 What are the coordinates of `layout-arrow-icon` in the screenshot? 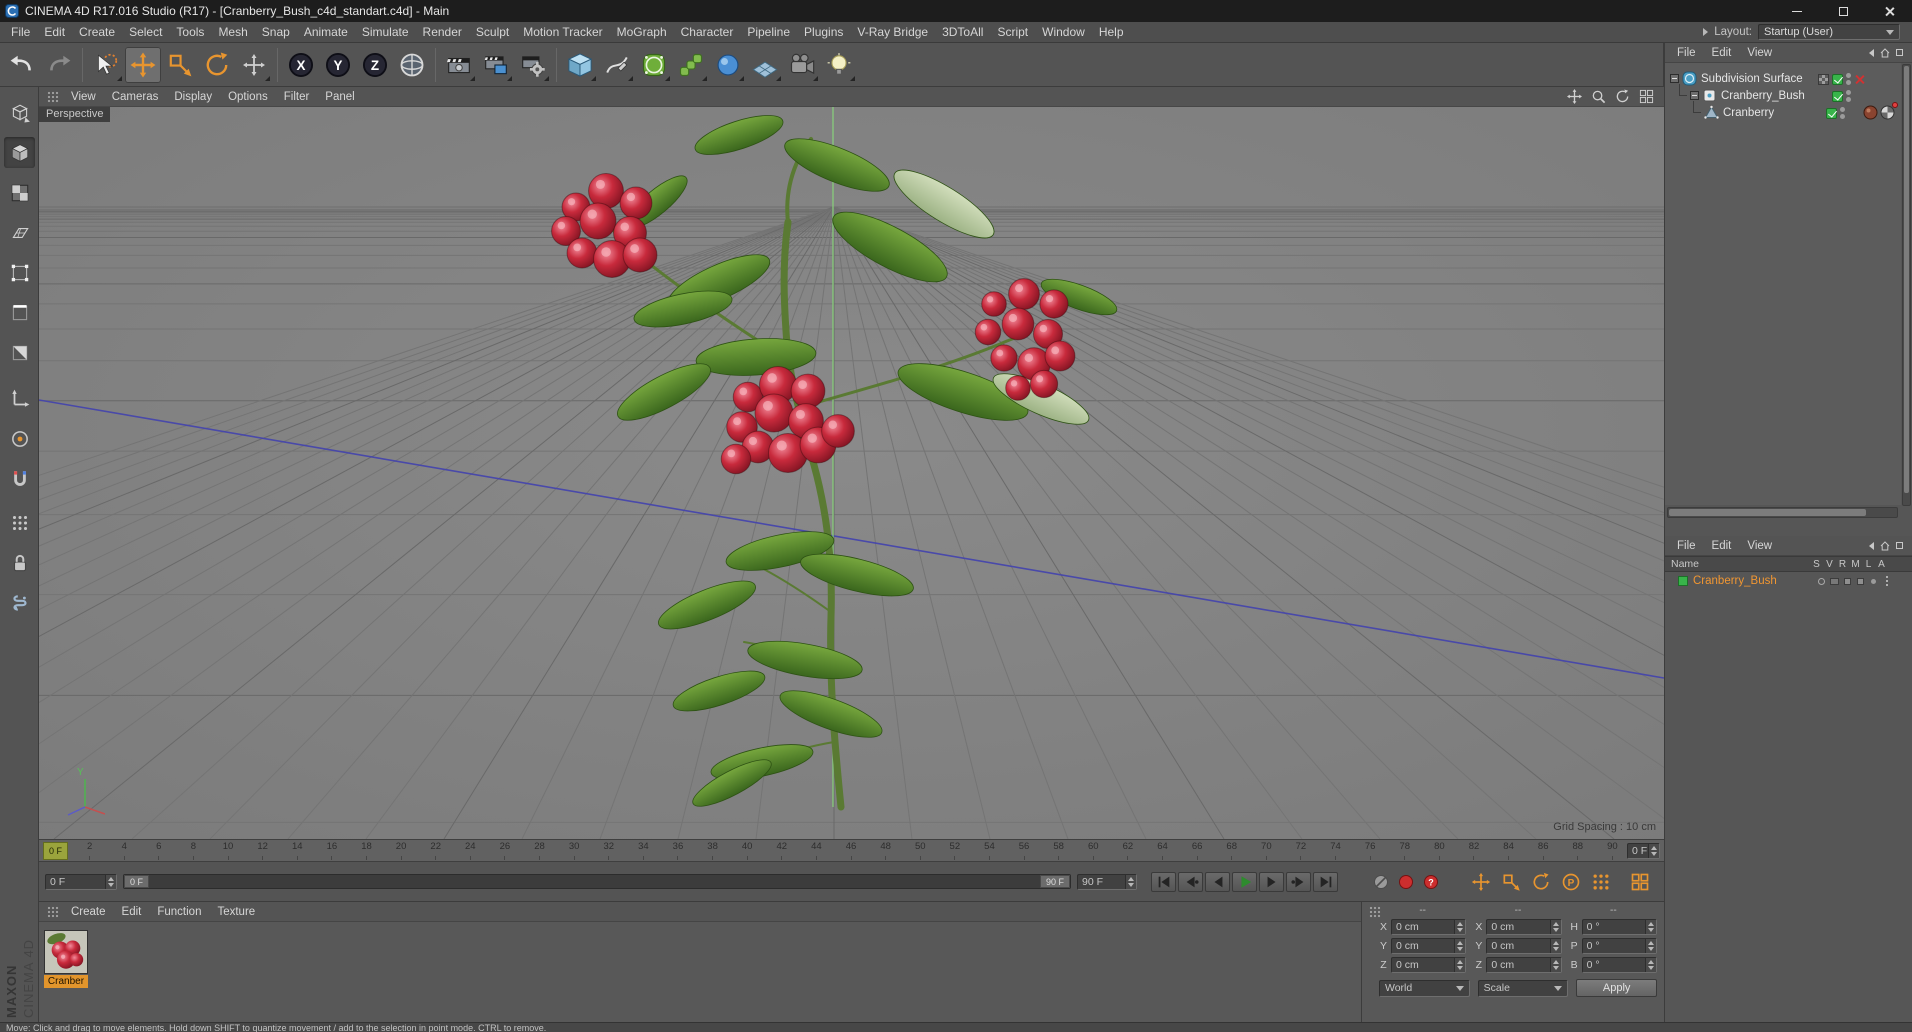 It's located at (1706, 32).